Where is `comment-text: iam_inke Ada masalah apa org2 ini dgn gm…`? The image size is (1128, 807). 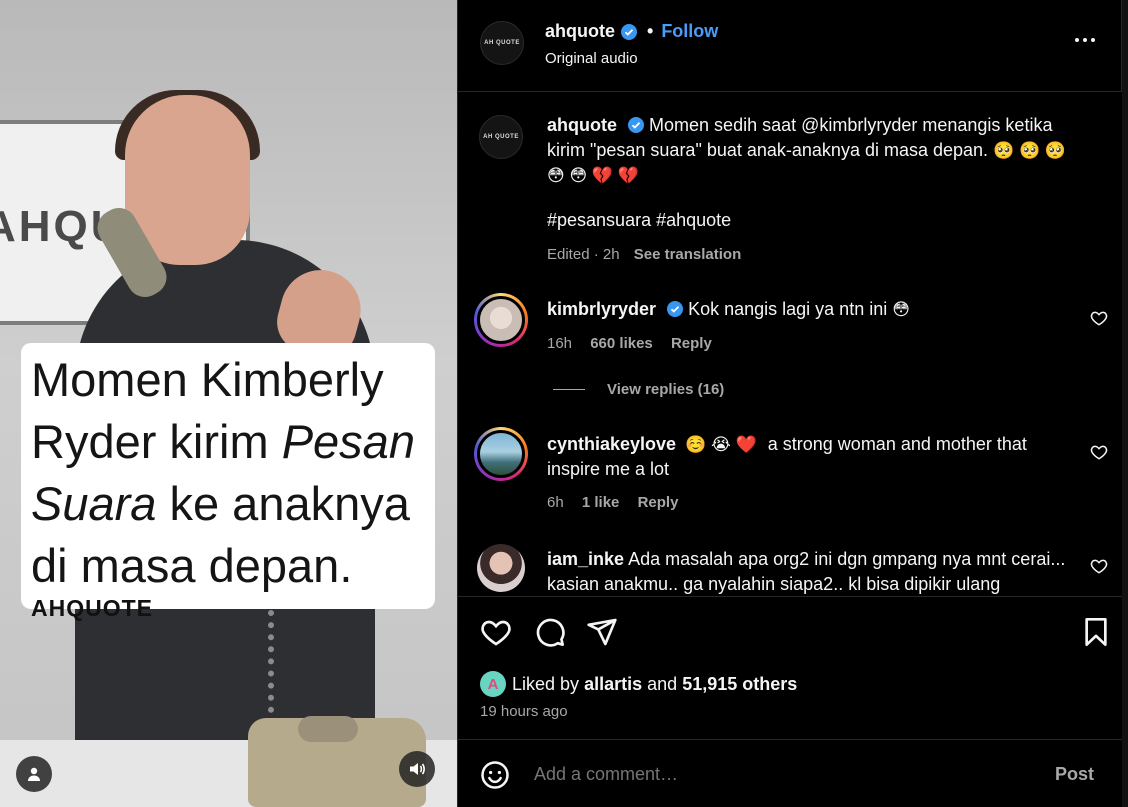
comment-text: iam_inke Ada masalah apa org2 ini dgn gm… is located at coordinates (807, 571).